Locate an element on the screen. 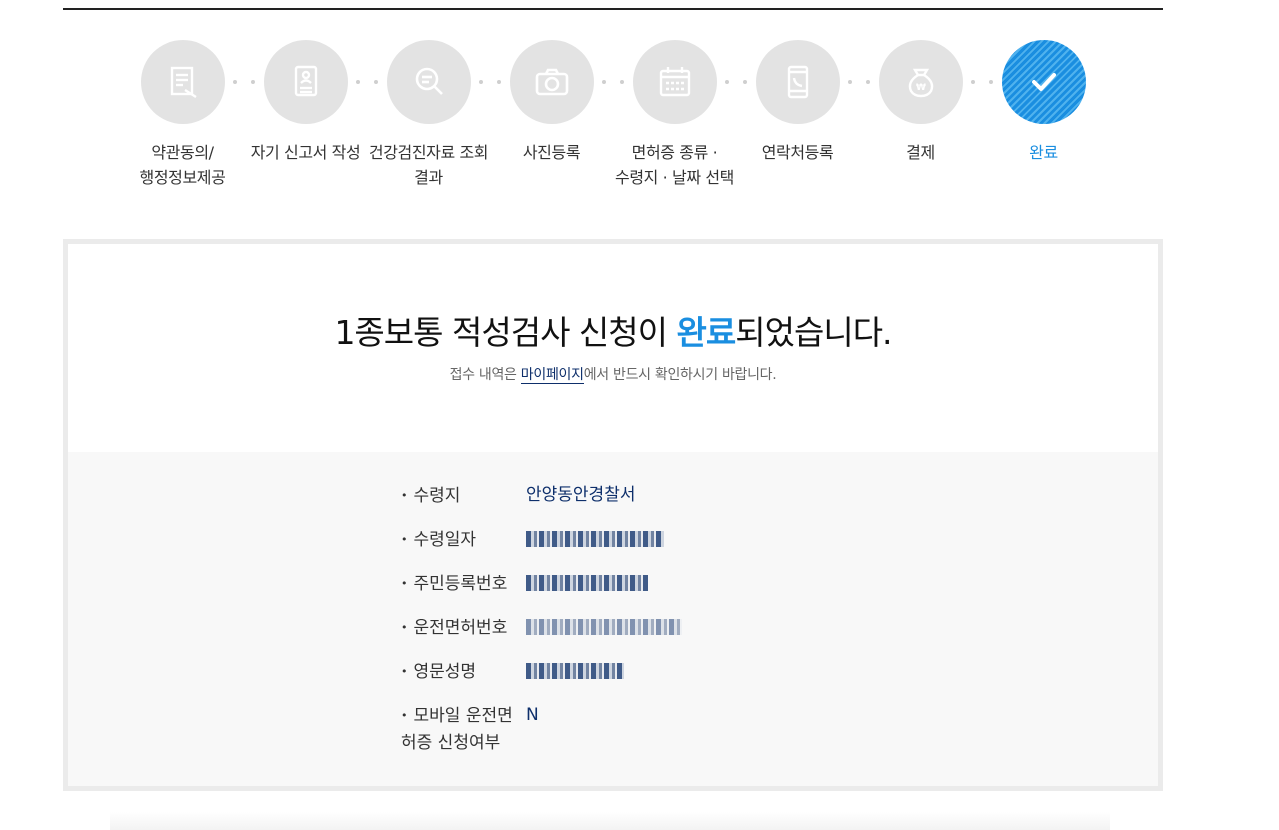  title-text: 되었습니다. is located at coordinates (813, 332).